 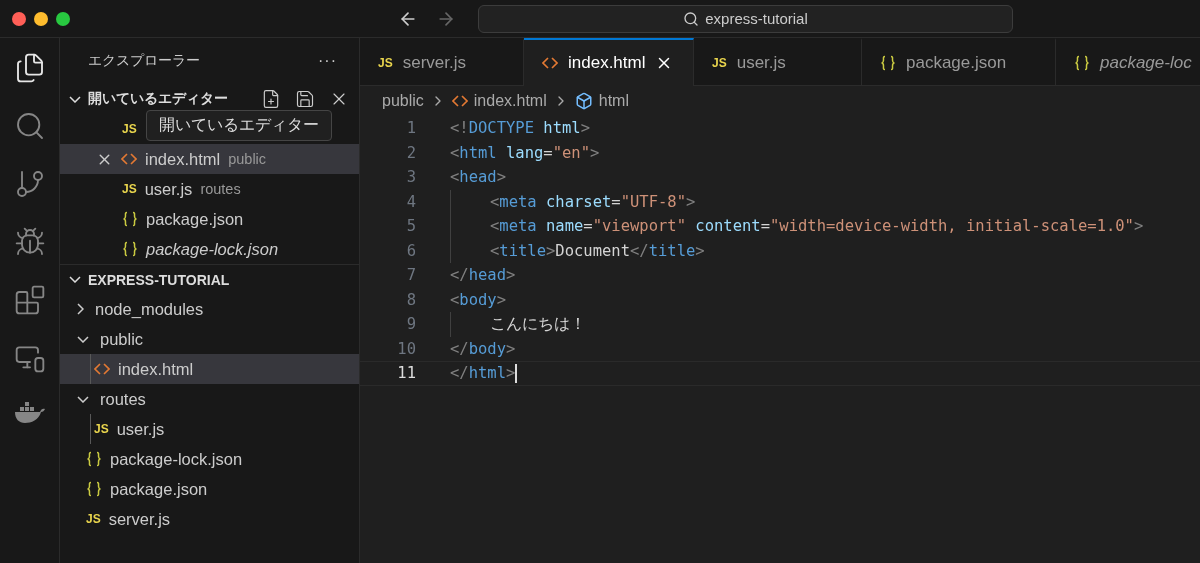 I want to click on section-title: 開いているエディター, so click(x=158, y=99).